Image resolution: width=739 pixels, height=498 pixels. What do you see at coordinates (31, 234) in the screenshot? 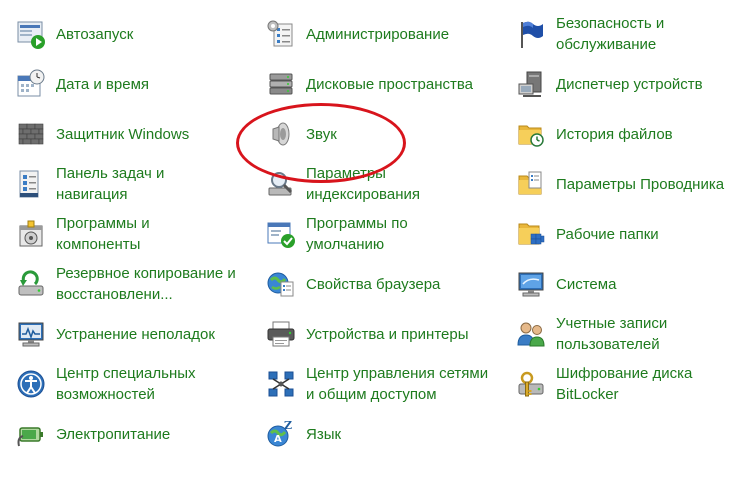
I see `programs-features-icon` at bounding box center [31, 234].